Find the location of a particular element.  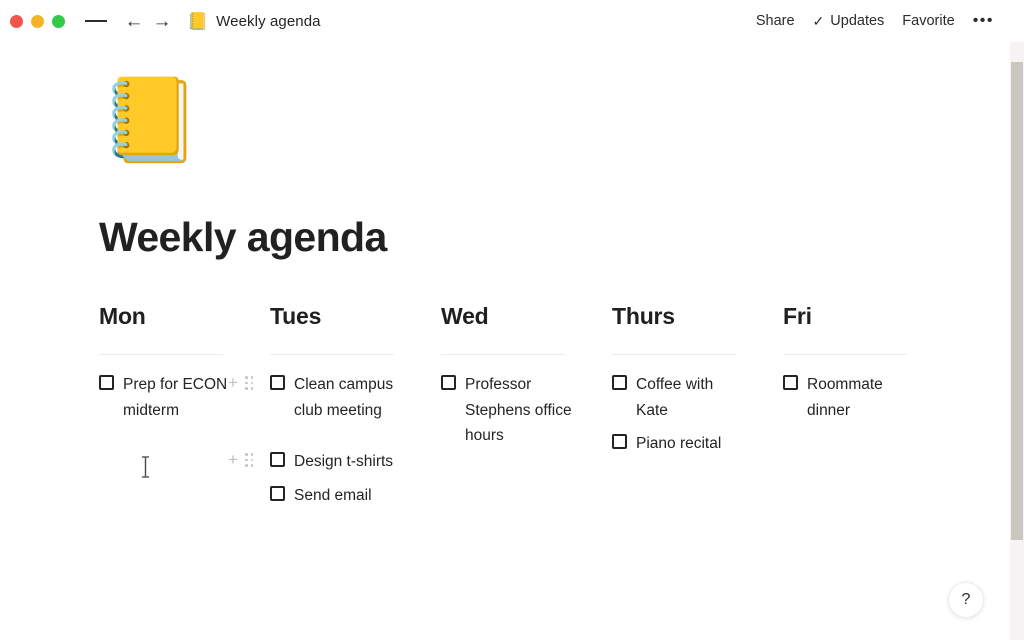

todo-item: Send email is located at coordinates (355, 496).